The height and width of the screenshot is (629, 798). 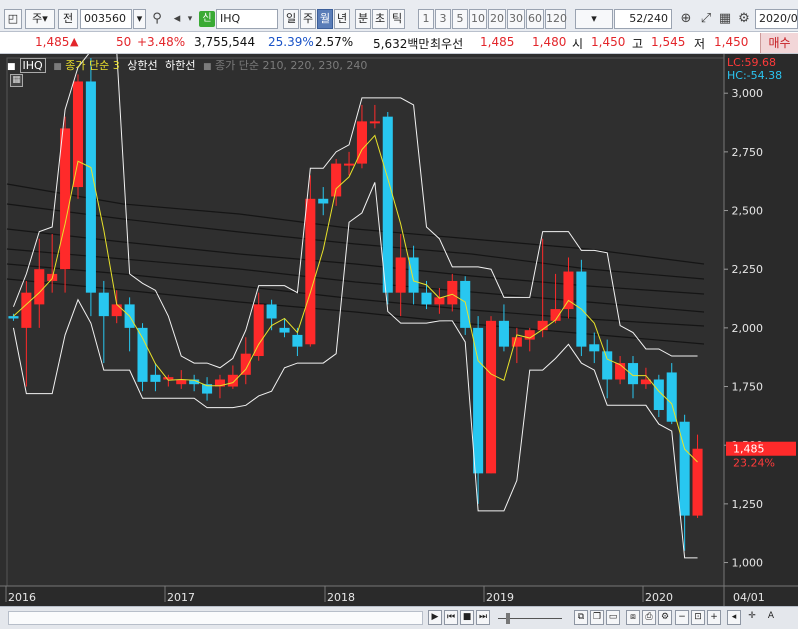 What do you see at coordinates (556, 19) in the screenshot?
I see `interval-button: 120` at bounding box center [556, 19].